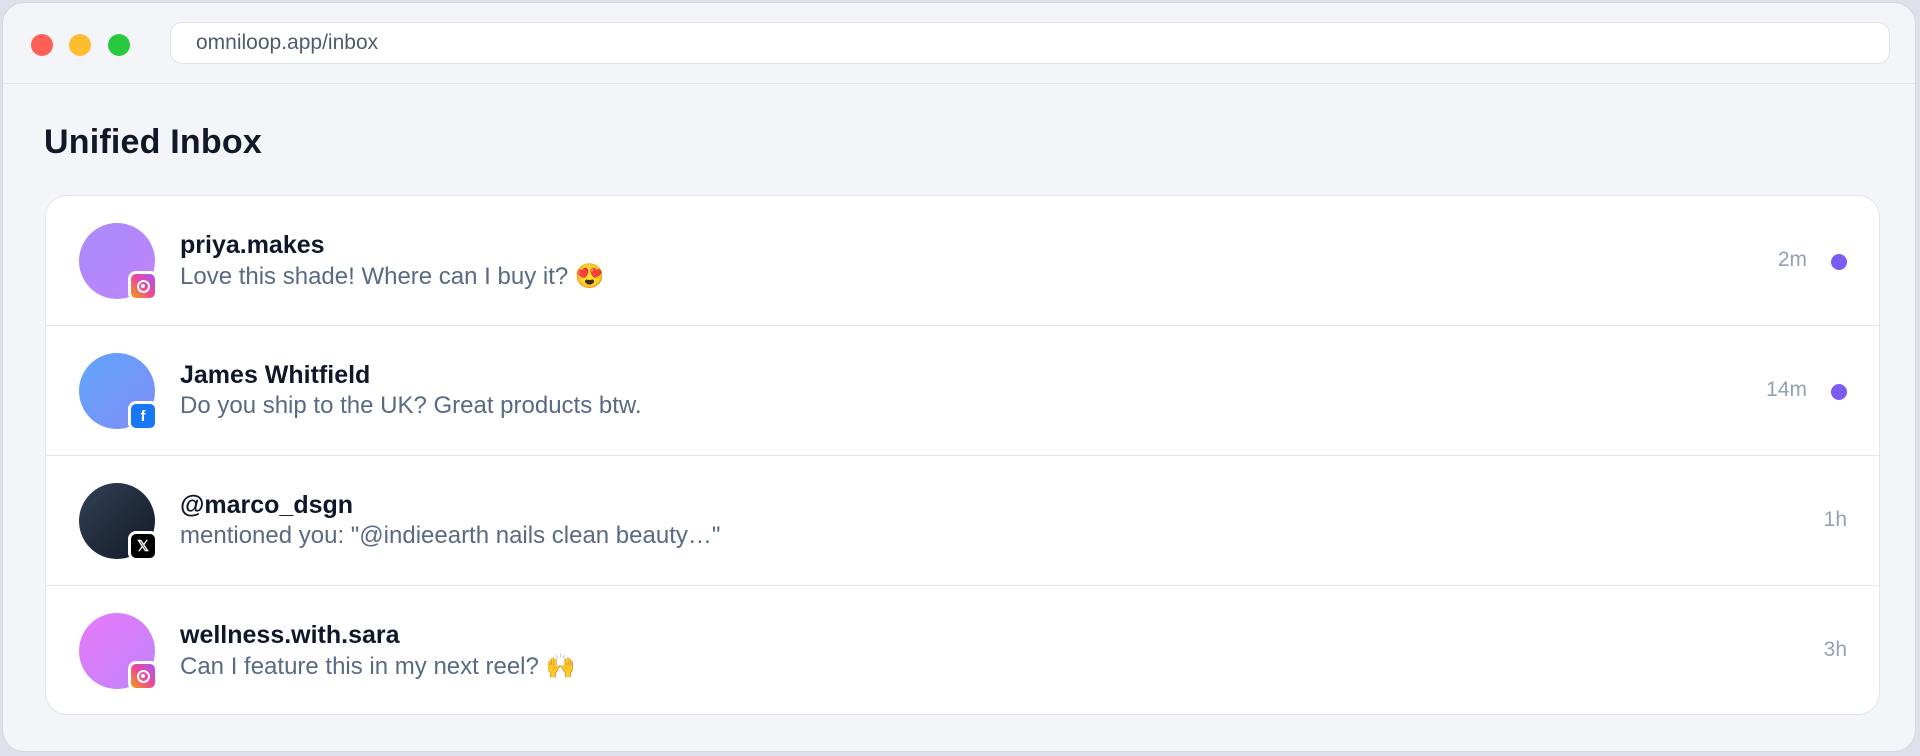 The width and height of the screenshot is (1920, 756). What do you see at coordinates (275, 375) in the screenshot?
I see `sender-name: James Whitfield` at bounding box center [275, 375].